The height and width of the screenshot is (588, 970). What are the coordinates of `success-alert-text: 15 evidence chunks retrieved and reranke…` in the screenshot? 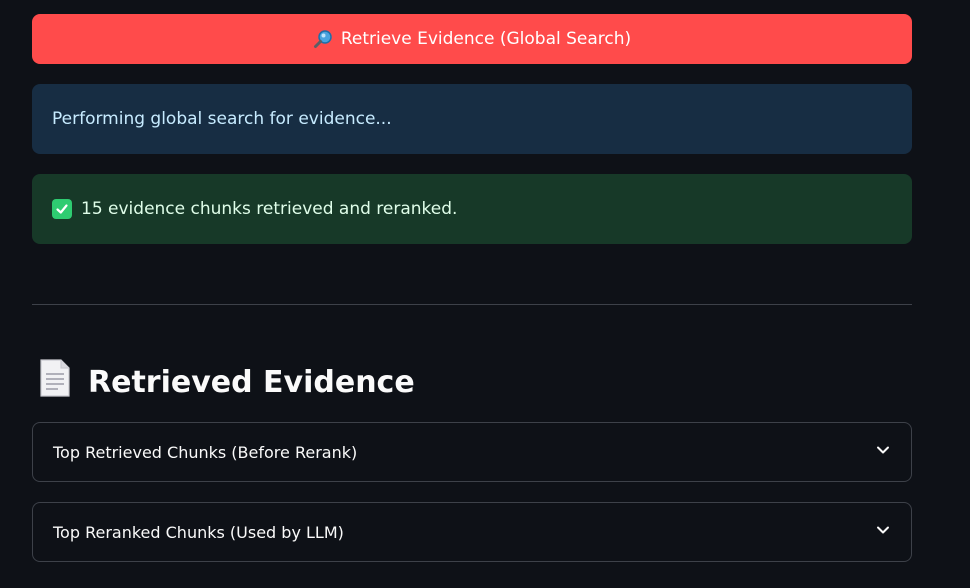 It's located at (269, 209).